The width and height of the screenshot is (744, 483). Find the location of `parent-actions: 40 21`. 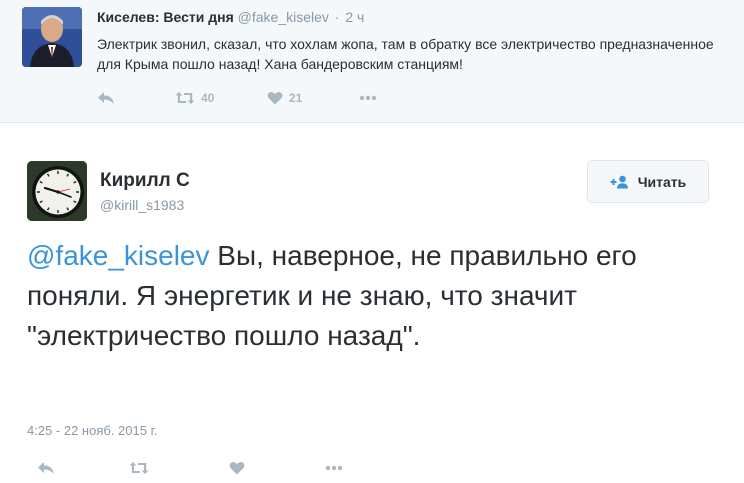

parent-actions: 40 21 is located at coordinates (237, 98).